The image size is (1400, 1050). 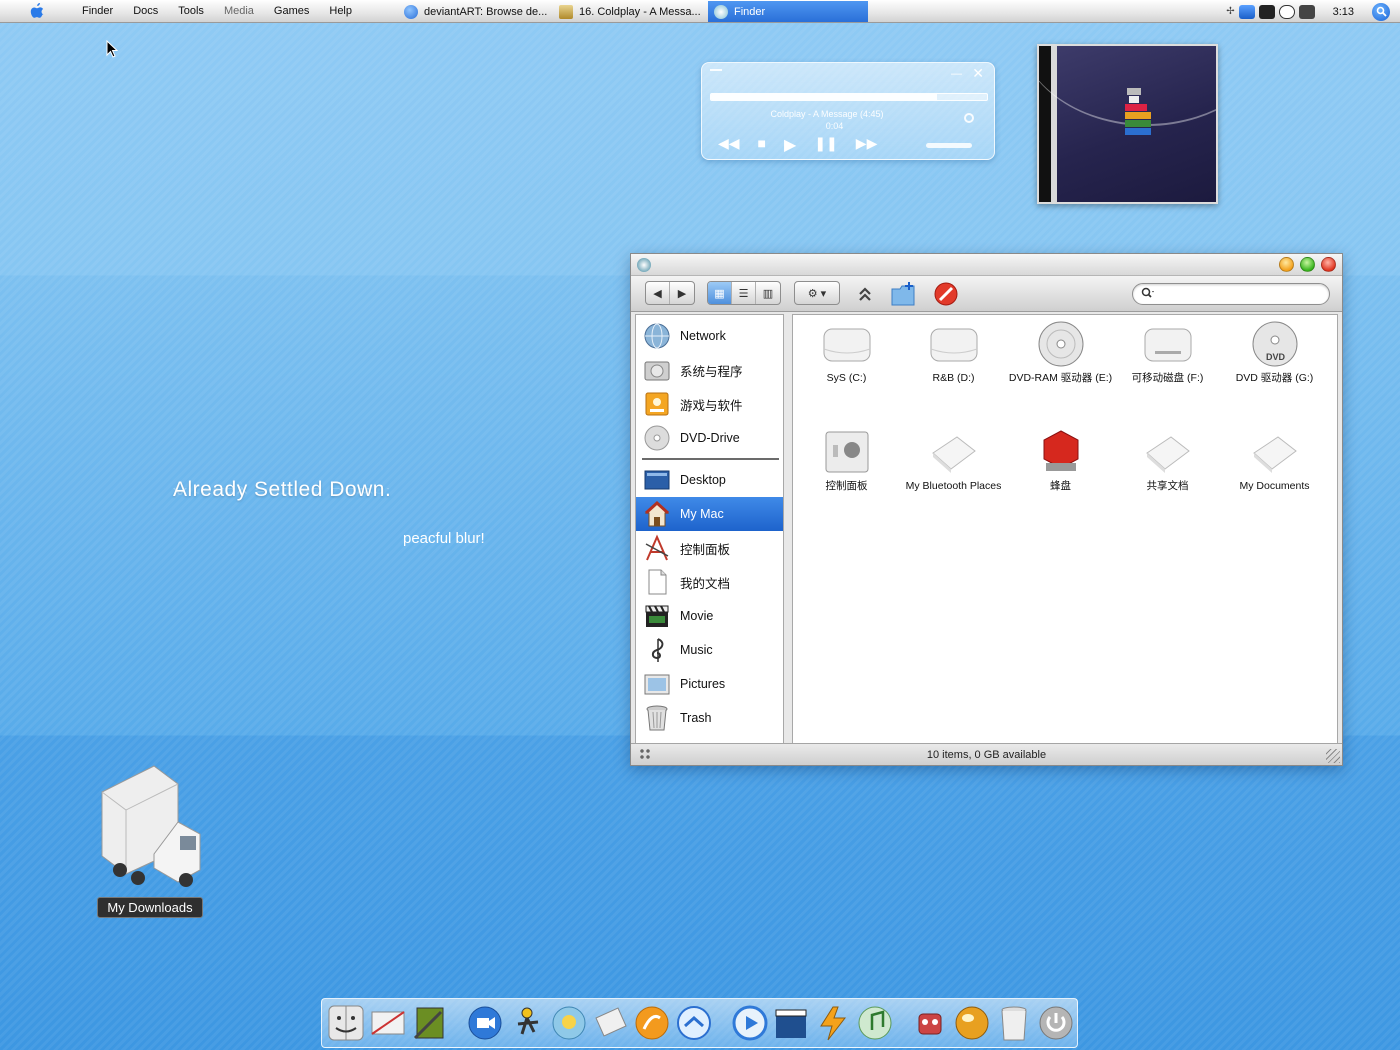 I want to click on sidebar-item-system-programs: 系统与程序, so click(x=709, y=370).